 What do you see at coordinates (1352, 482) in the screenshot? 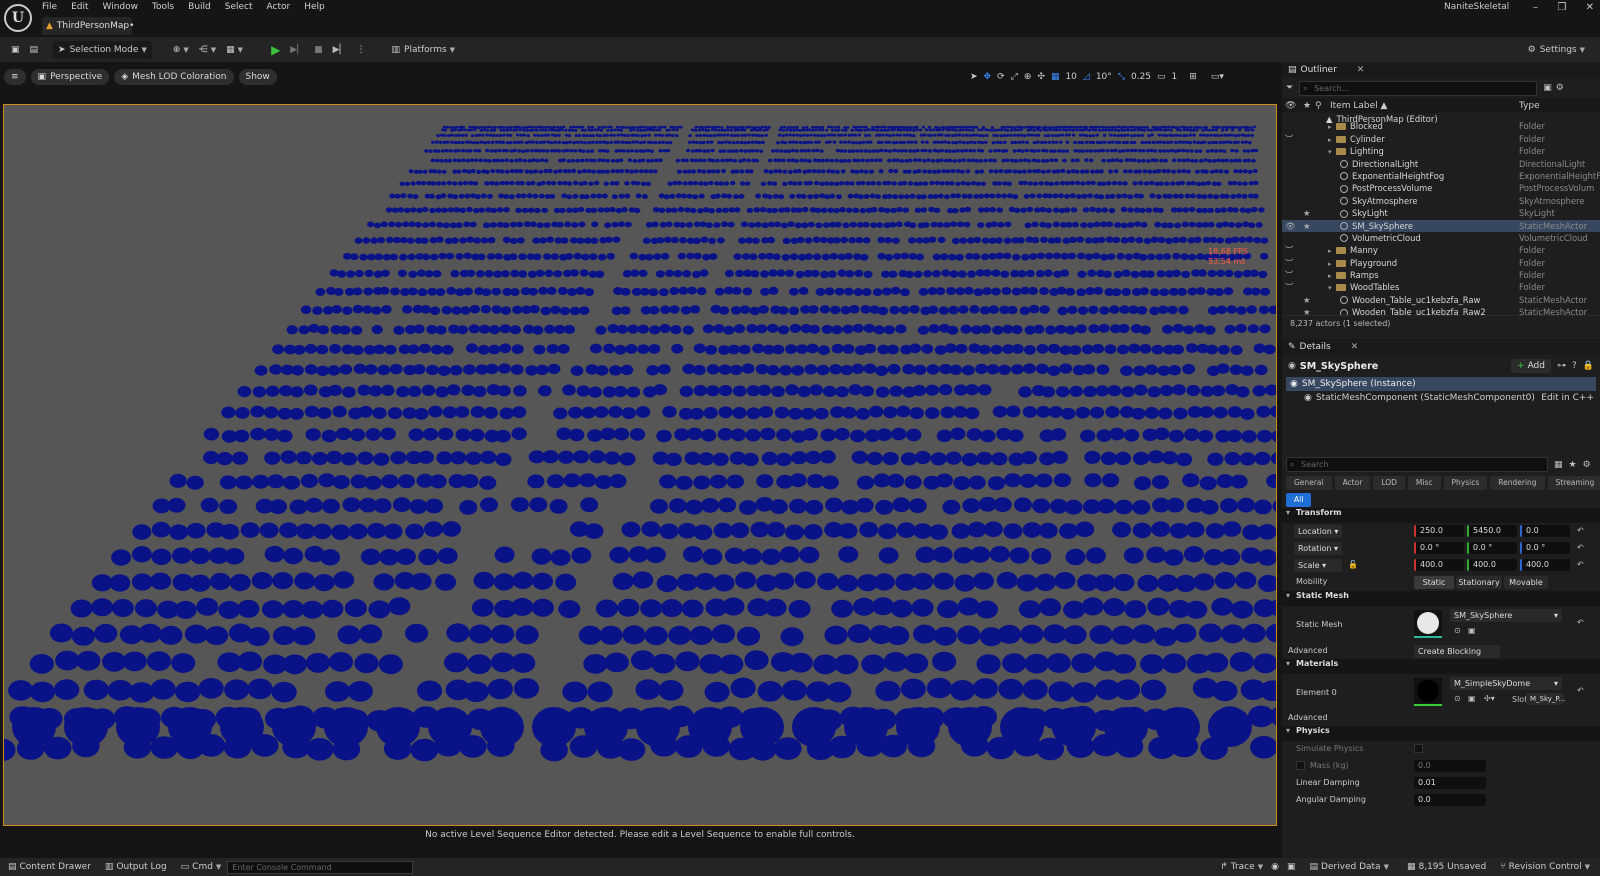
I see `category-actor: Actor` at bounding box center [1352, 482].